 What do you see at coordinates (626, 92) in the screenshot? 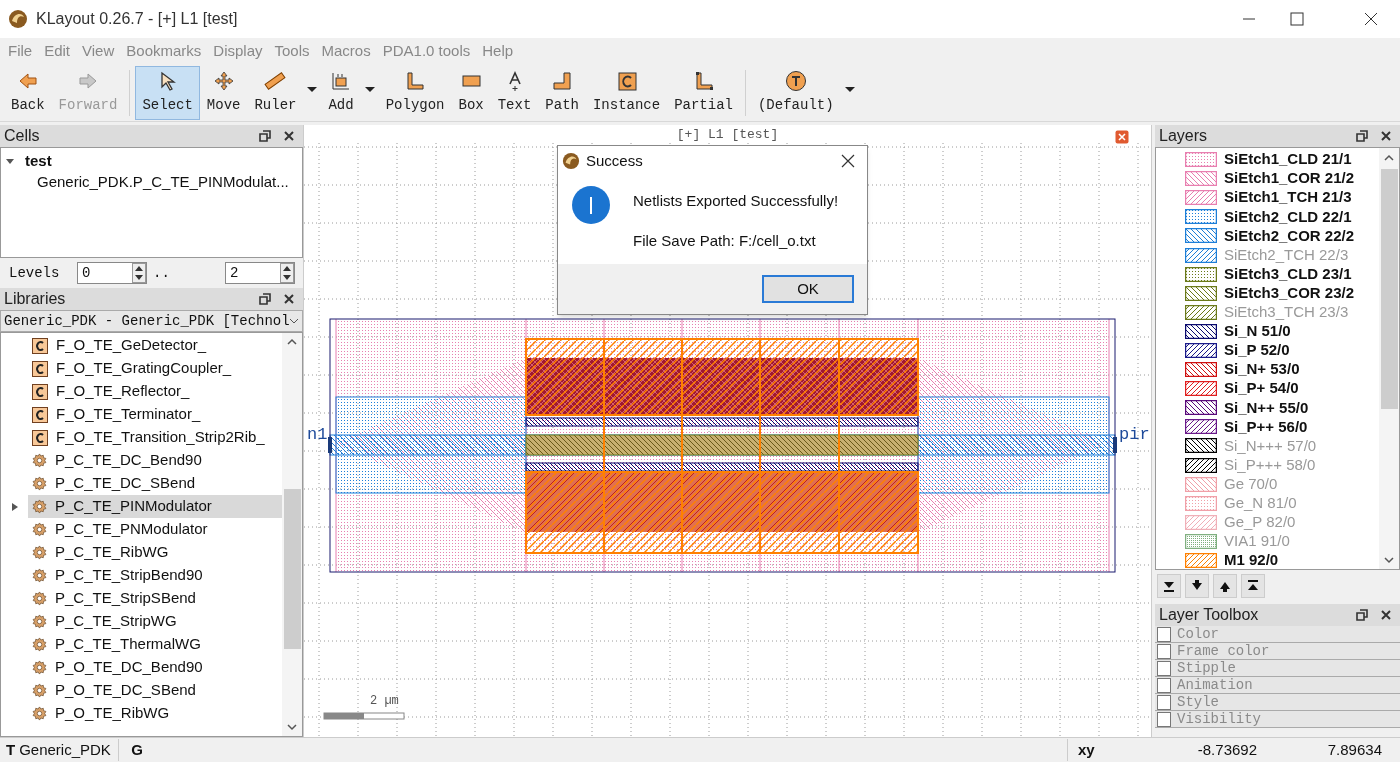
I see `toolbar-button: Instance` at bounding box center [626, 92].